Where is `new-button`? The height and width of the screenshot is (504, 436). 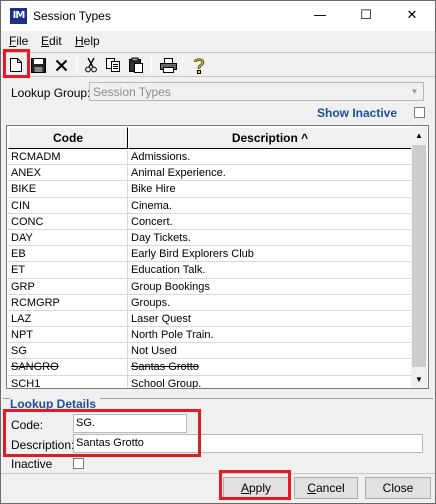 new-button is located at coordinates (16, 65).